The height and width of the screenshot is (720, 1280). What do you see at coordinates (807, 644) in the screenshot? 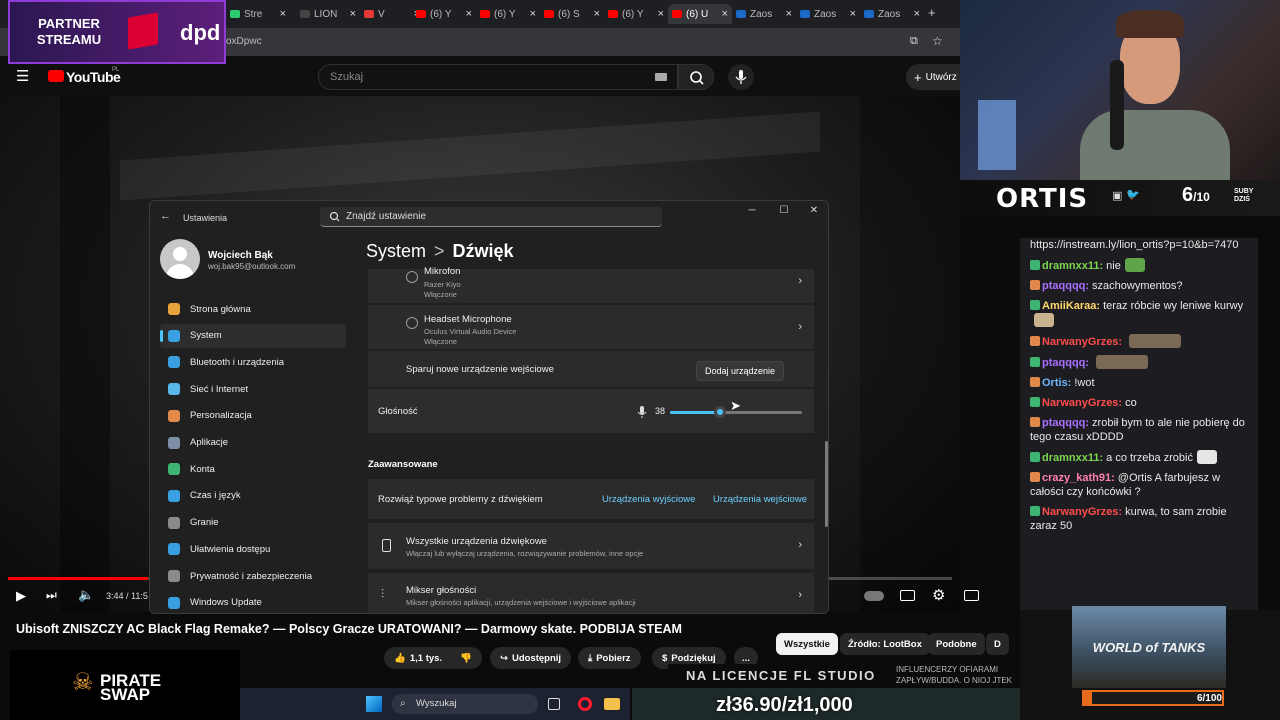
I see `filter-chip: Wszystkie` at bounding box center [807, 644].